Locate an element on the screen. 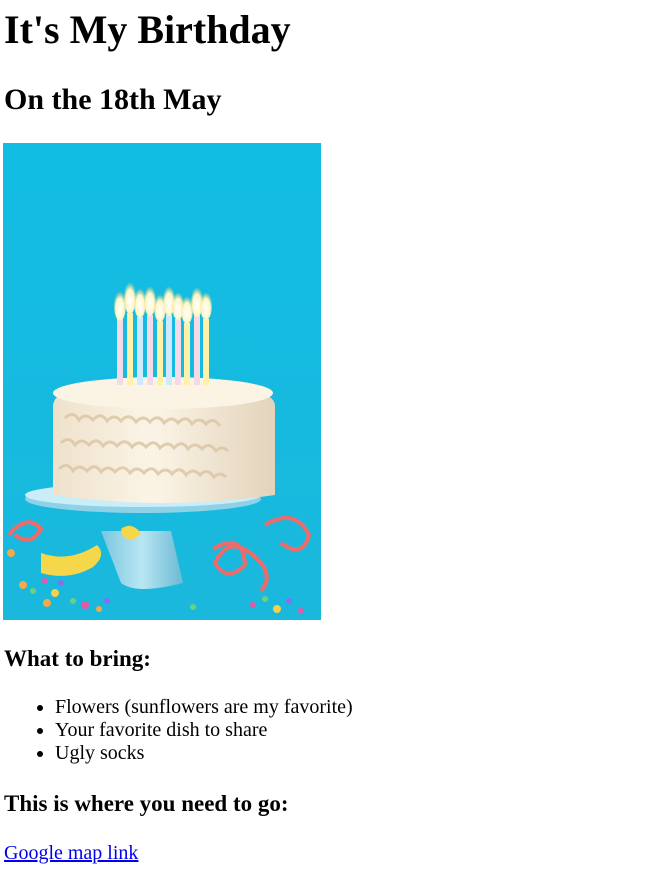  event-date: On the 18th May is located at coordinates (113, 99).